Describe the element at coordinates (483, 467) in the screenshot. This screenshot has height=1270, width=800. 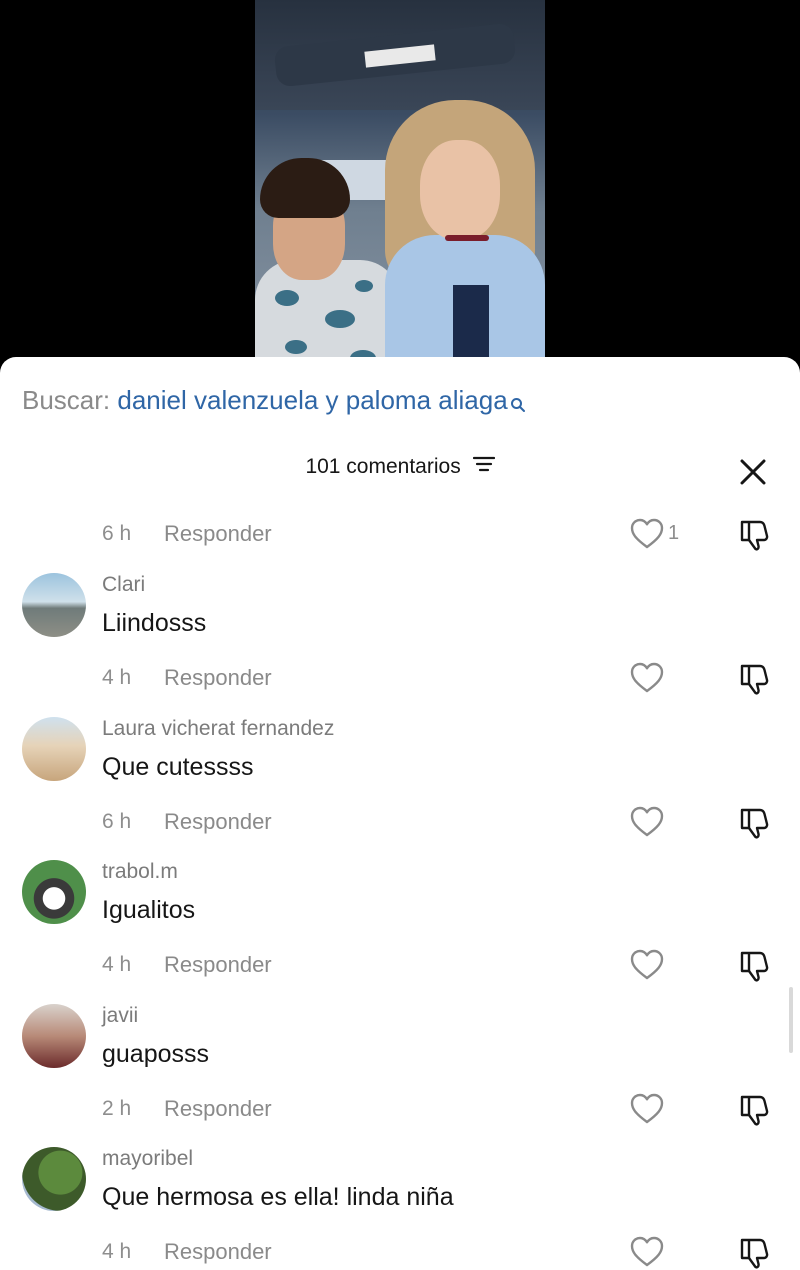
I see `filter-icon` at that location.